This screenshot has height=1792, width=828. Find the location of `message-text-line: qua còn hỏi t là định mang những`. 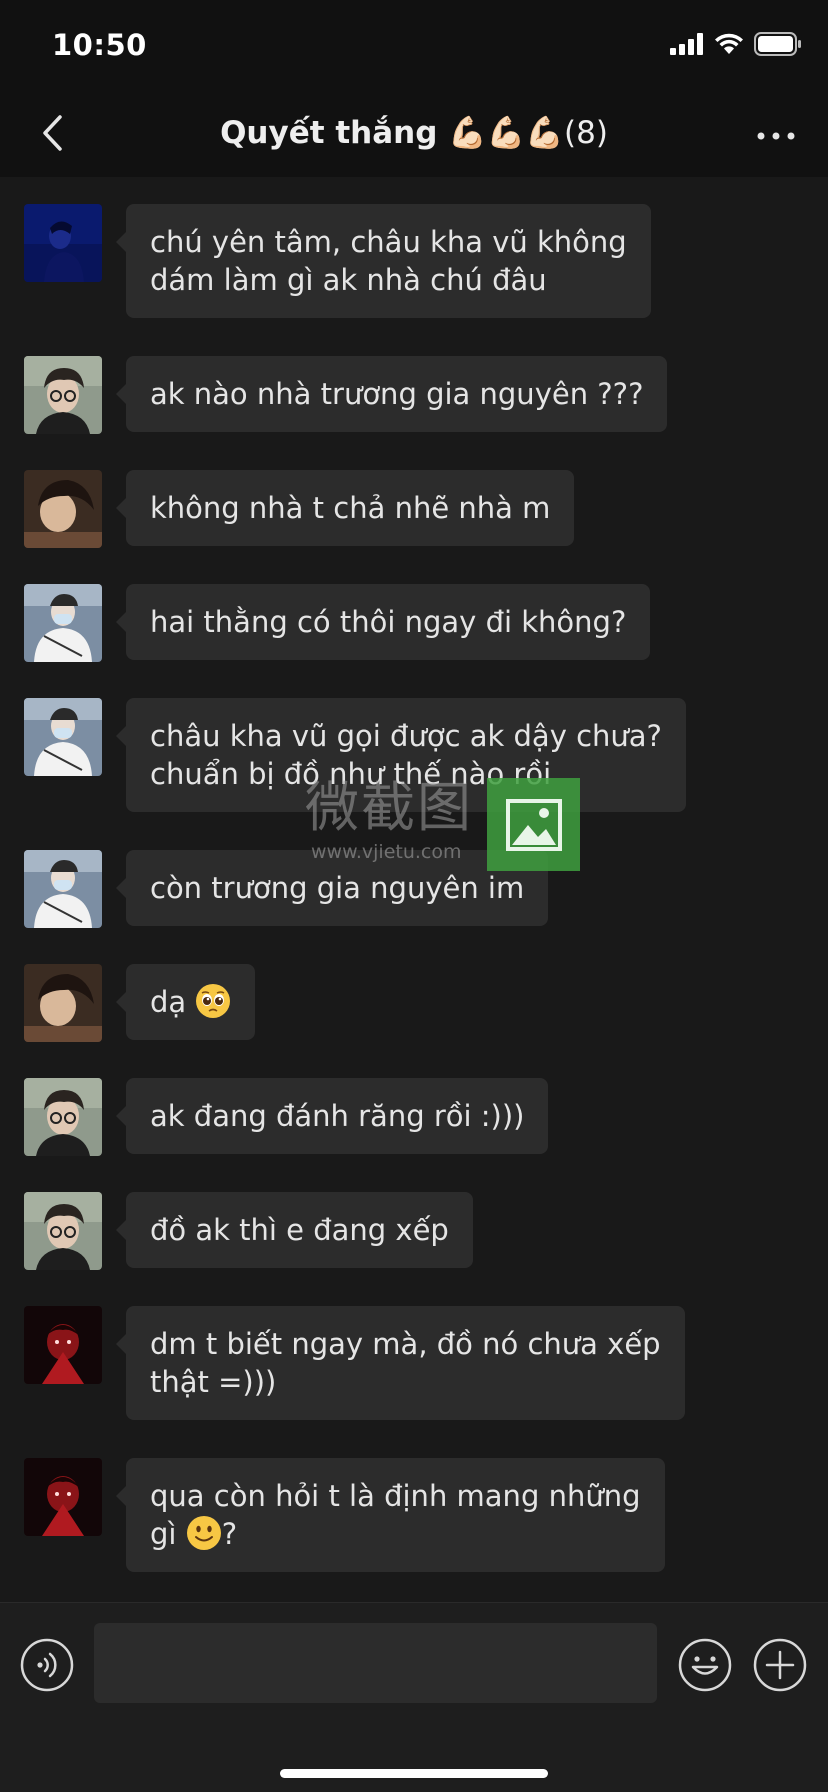

message-text-line: qua còn hỏi t là định mang những is located at coordinates (395, 1496).